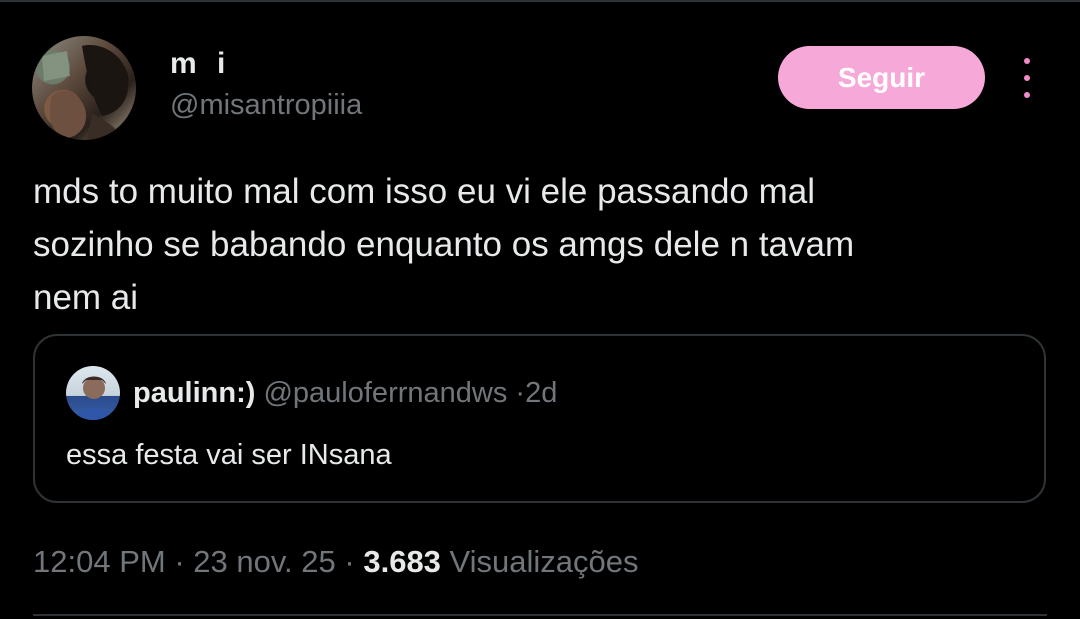 This screenshot has width=1080, height=619. Describe the element at coordinates (540, 615) in the screenshot. I see `bottom-divider` at that location.